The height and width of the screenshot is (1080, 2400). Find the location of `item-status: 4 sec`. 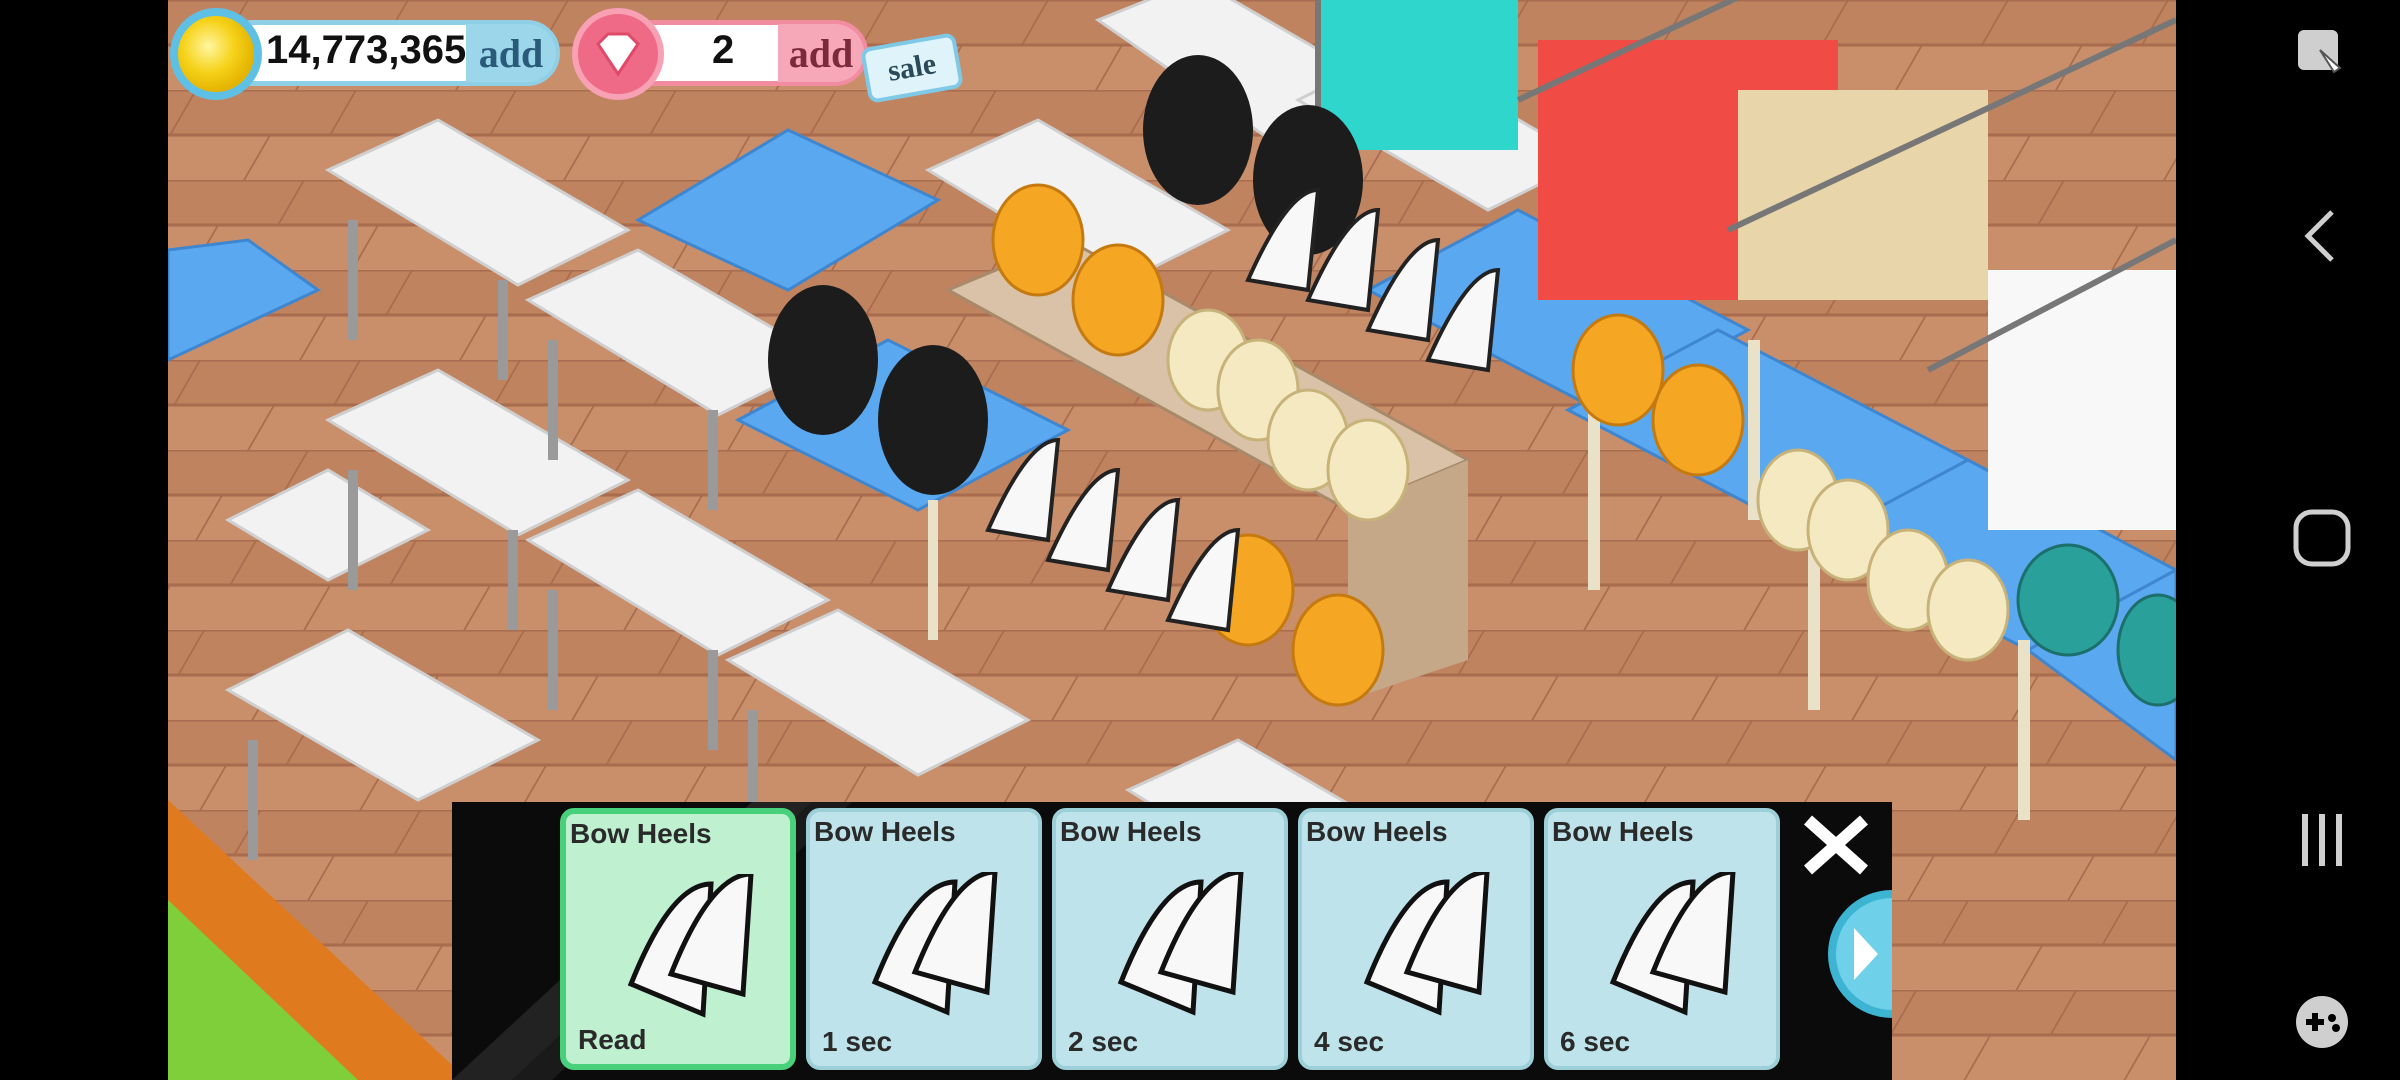

item-status: 4 sec is located at coordinates (1349, 1041).